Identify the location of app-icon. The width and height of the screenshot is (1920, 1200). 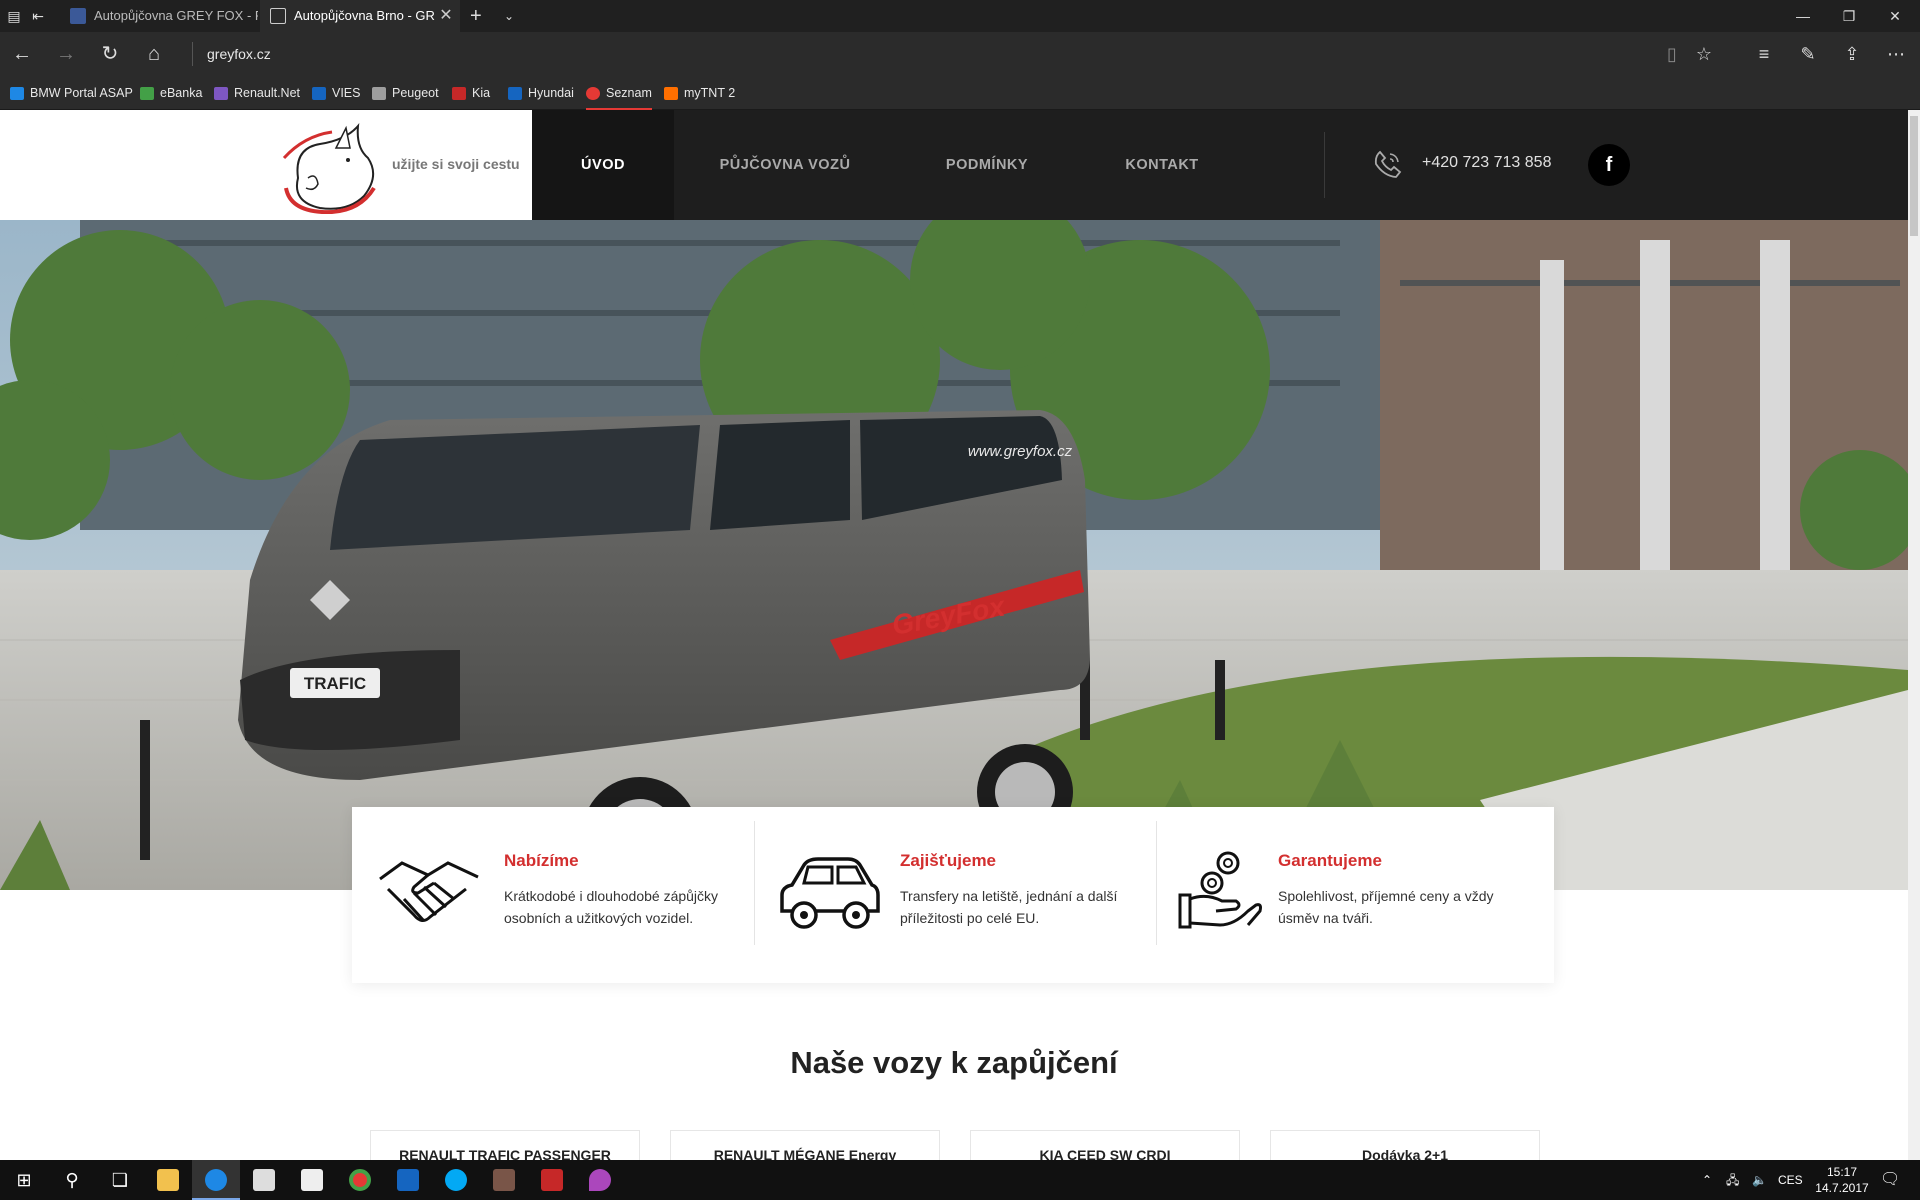
(504, 1180).